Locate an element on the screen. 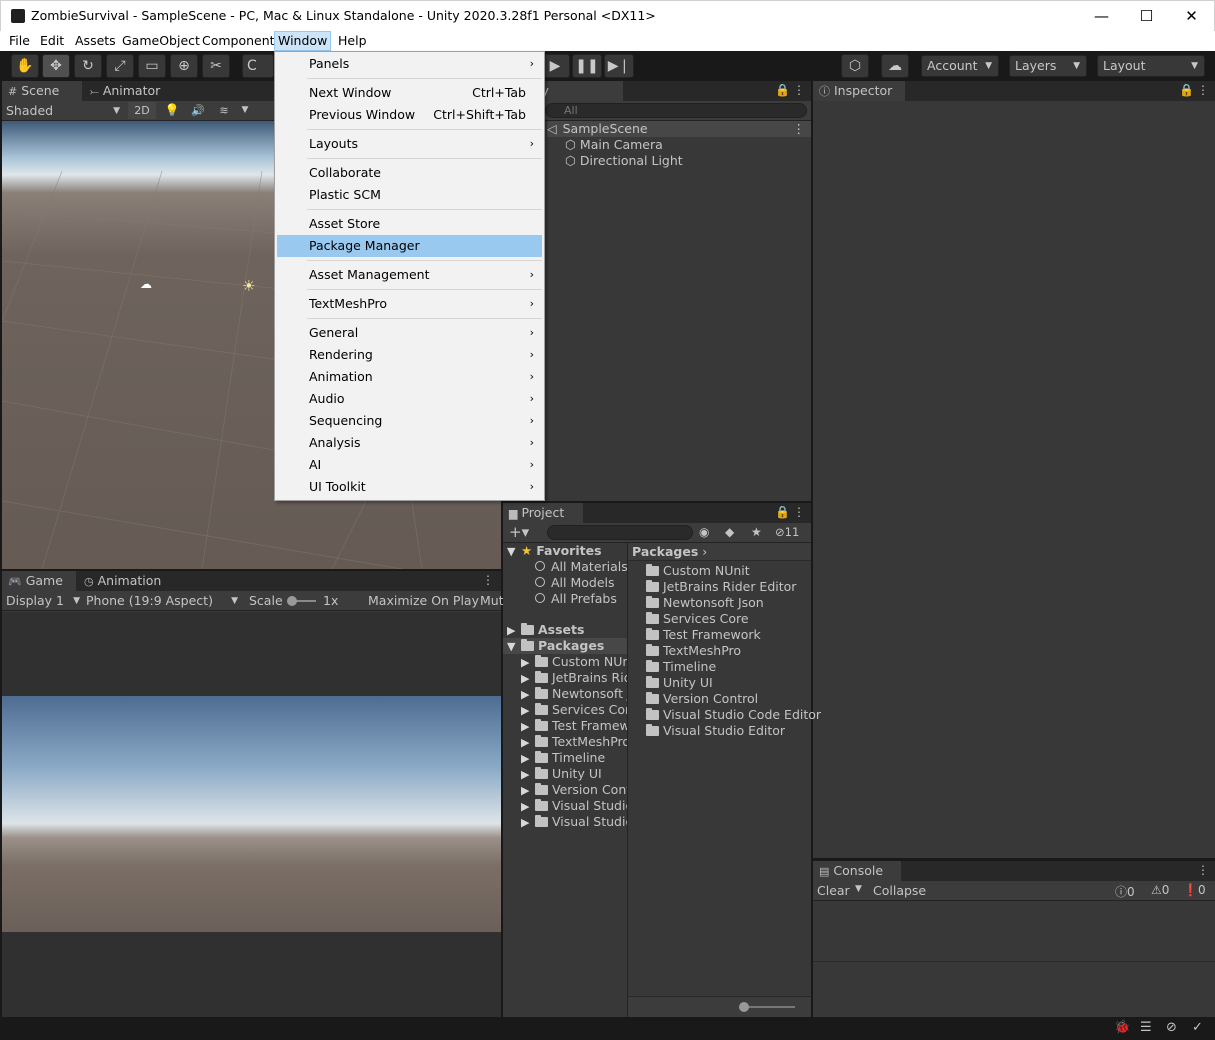 This screenshot has height=1040, width=1215. favorites-row: ▼ ★ Favorites is located at coordinates (554, 551).